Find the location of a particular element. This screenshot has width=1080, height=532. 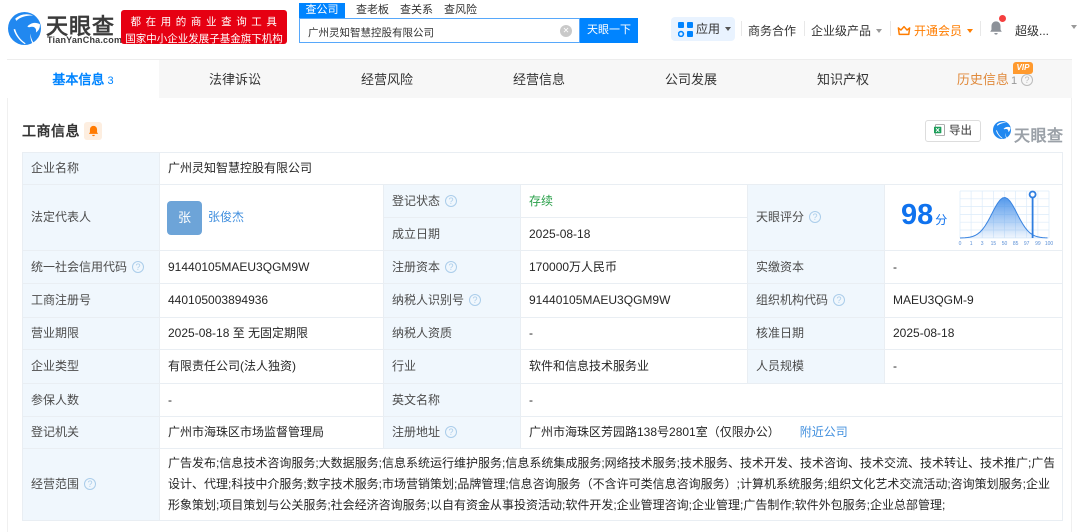

svg-text: 1 is located at coordinates (971, 244).